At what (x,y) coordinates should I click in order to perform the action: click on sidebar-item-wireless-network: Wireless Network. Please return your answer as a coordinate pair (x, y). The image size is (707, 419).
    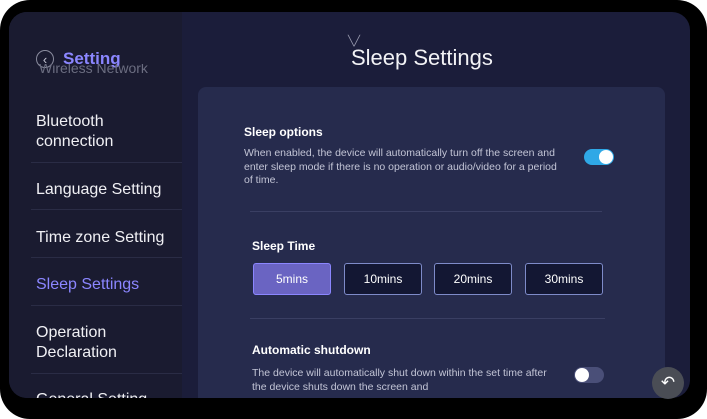
    Looking at the image, I should click on (93, 68).